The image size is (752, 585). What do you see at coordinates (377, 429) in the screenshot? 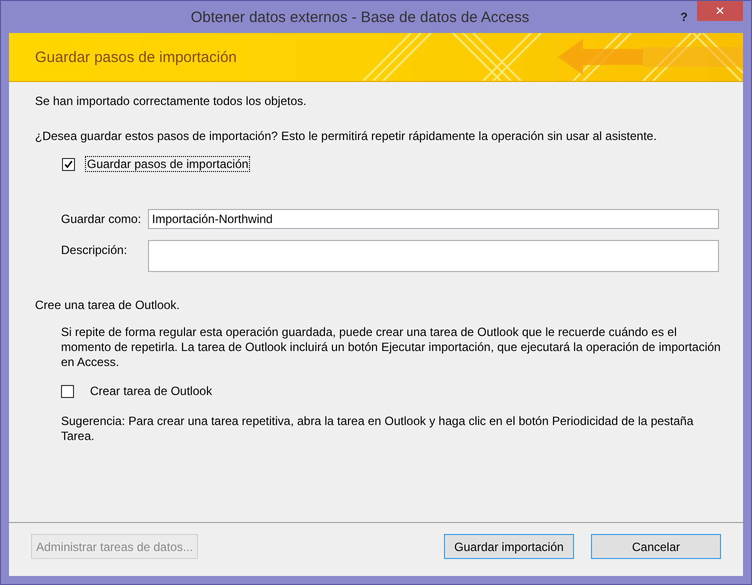
I see `hint-text: Sugerencia: Para crear una tarea repetitiva, abra la tarea en Outlook y haga clic en el botón Periodicidad de la pestaña Tarea.` at bounding box center [377, 429].